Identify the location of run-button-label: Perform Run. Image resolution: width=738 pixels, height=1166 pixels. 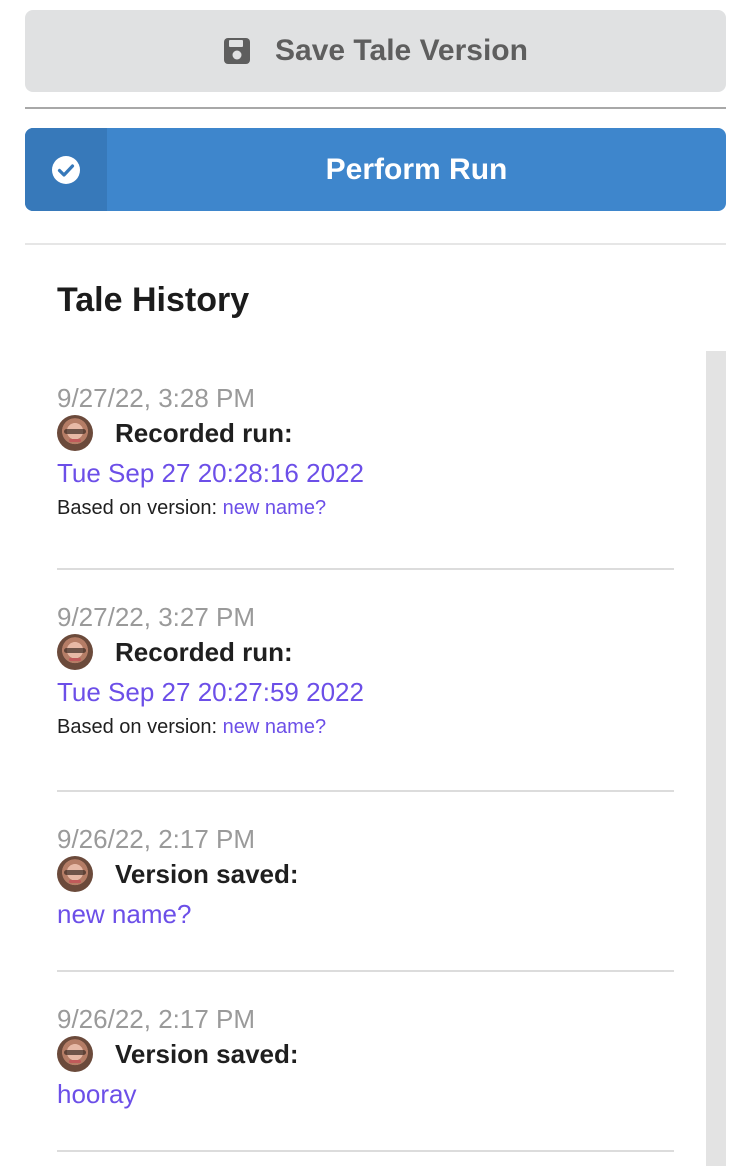
(416, 169).